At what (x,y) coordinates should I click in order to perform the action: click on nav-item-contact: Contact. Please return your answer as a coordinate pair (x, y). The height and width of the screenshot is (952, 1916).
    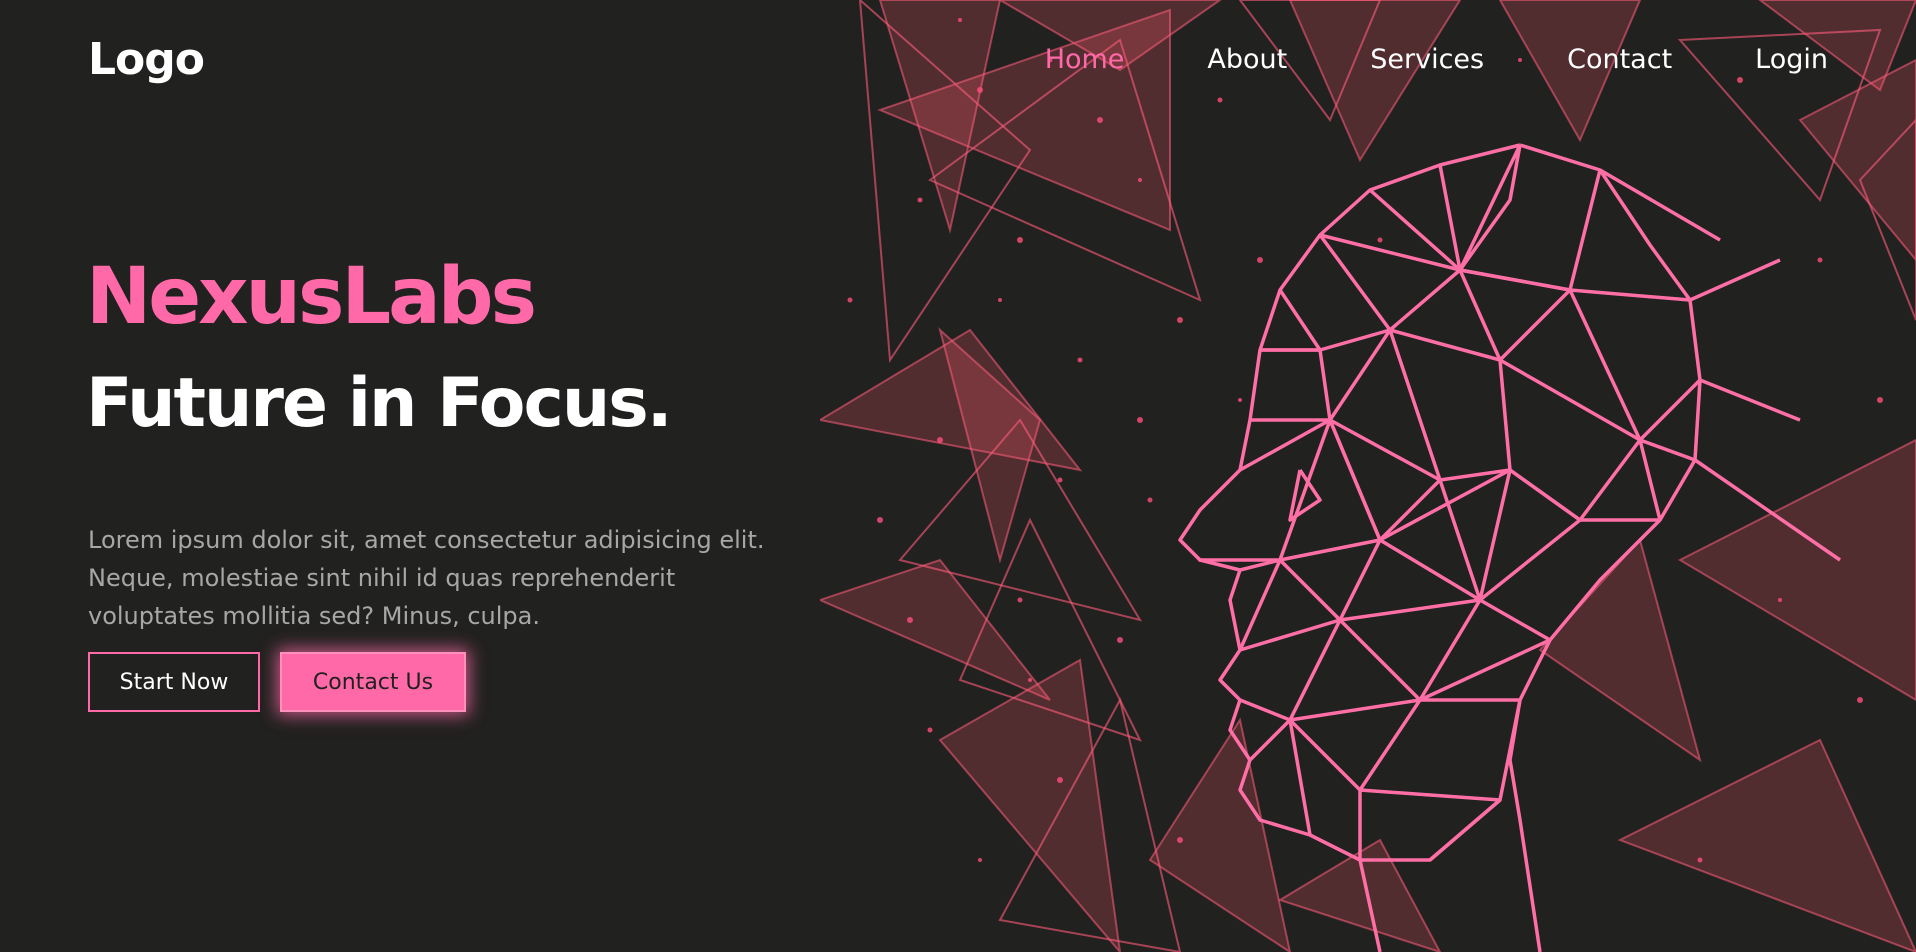
    Looking at the image, I should click on (1619, 59).